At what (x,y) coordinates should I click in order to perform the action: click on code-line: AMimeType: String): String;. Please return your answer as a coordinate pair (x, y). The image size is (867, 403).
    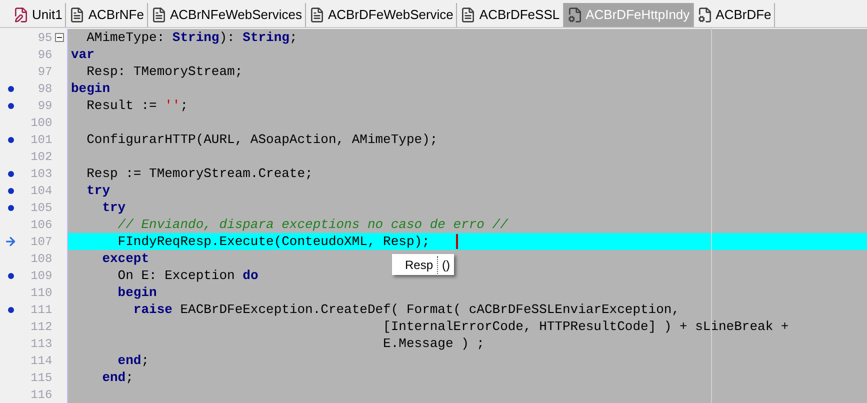
    Looking at the image, I should click on (192, 37).